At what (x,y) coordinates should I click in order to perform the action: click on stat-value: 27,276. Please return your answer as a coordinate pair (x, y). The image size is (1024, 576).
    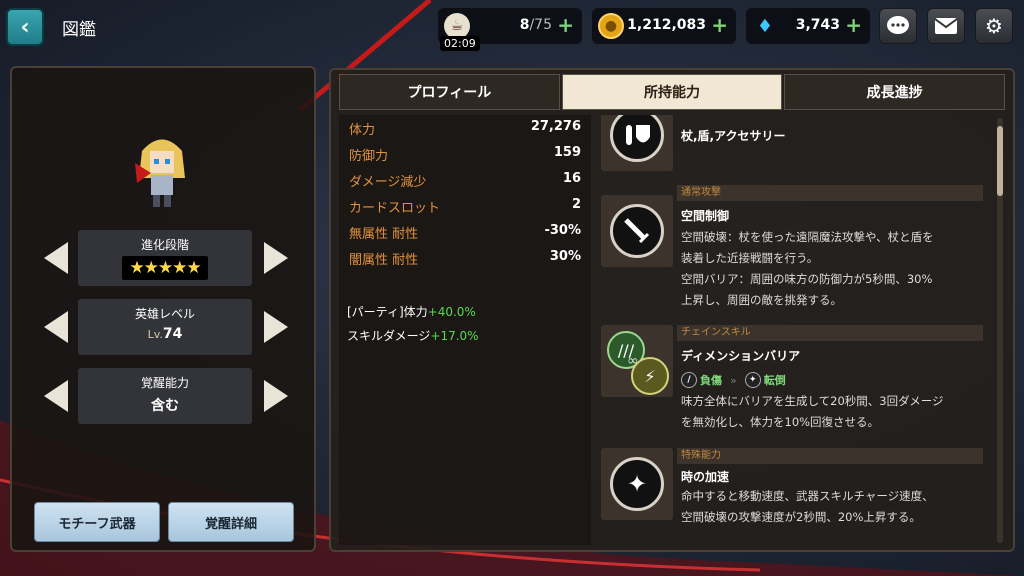
    Looking at the image, I should click on (555, 126).